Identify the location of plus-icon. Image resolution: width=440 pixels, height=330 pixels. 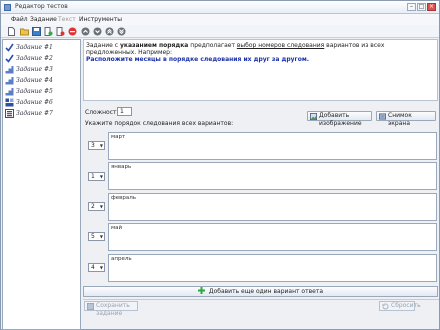
(201, 290).